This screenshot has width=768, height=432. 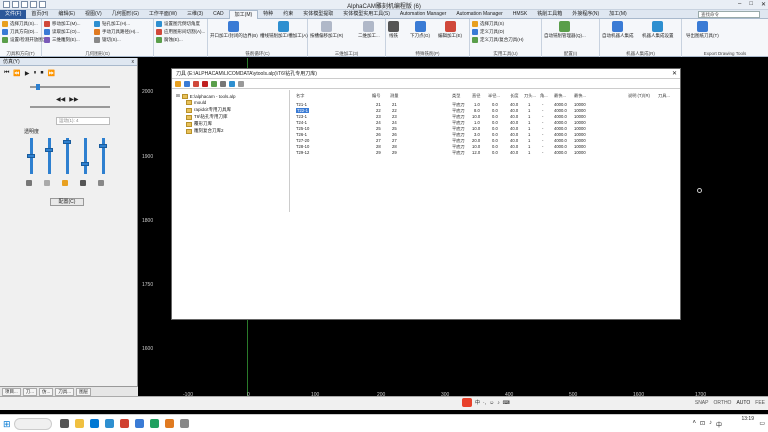 What do you see at coordinates (207, 117) in the screenshot?
I see `tree-item: T6\钻孔专用刀库` at bounding box center [207, 117].